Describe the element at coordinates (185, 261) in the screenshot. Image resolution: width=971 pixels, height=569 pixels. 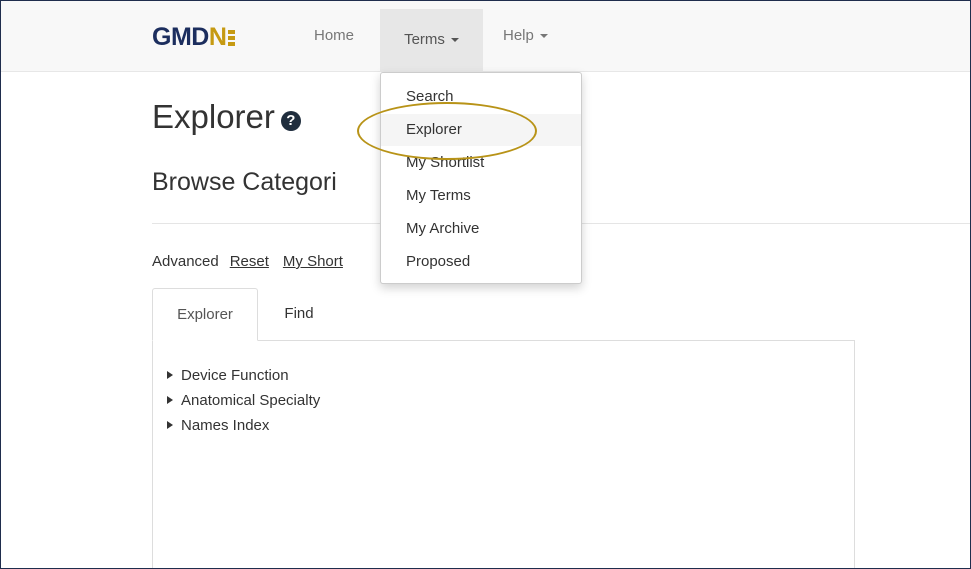
I see `advanced-link: Advanced` at that location.